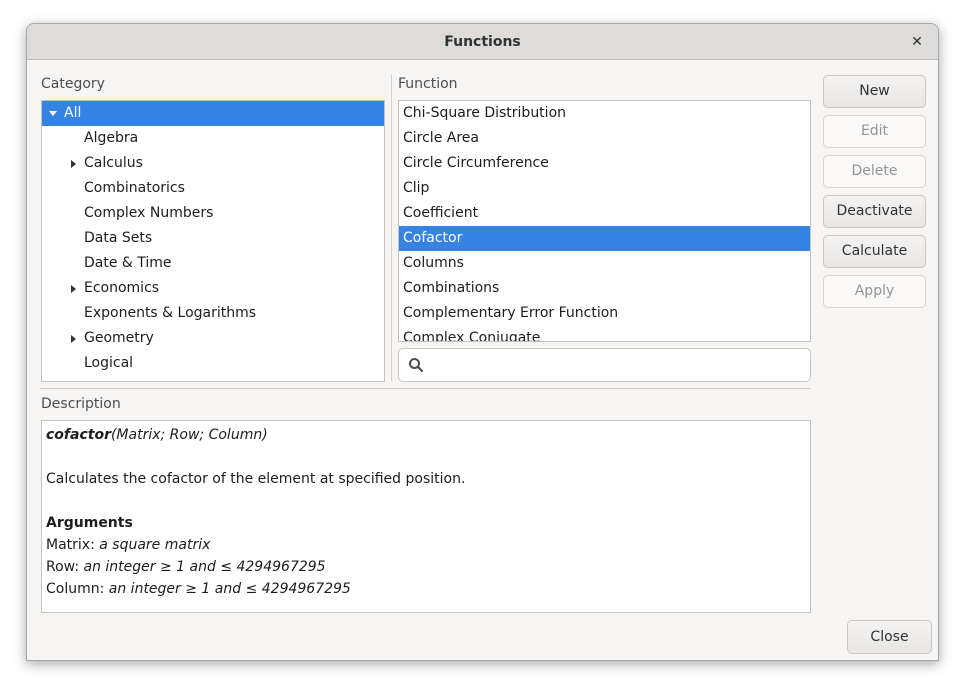  What do you see at coordinates (391, 227) in the screenshot?
I see `pane-separator` at bounding box center [391, 227].